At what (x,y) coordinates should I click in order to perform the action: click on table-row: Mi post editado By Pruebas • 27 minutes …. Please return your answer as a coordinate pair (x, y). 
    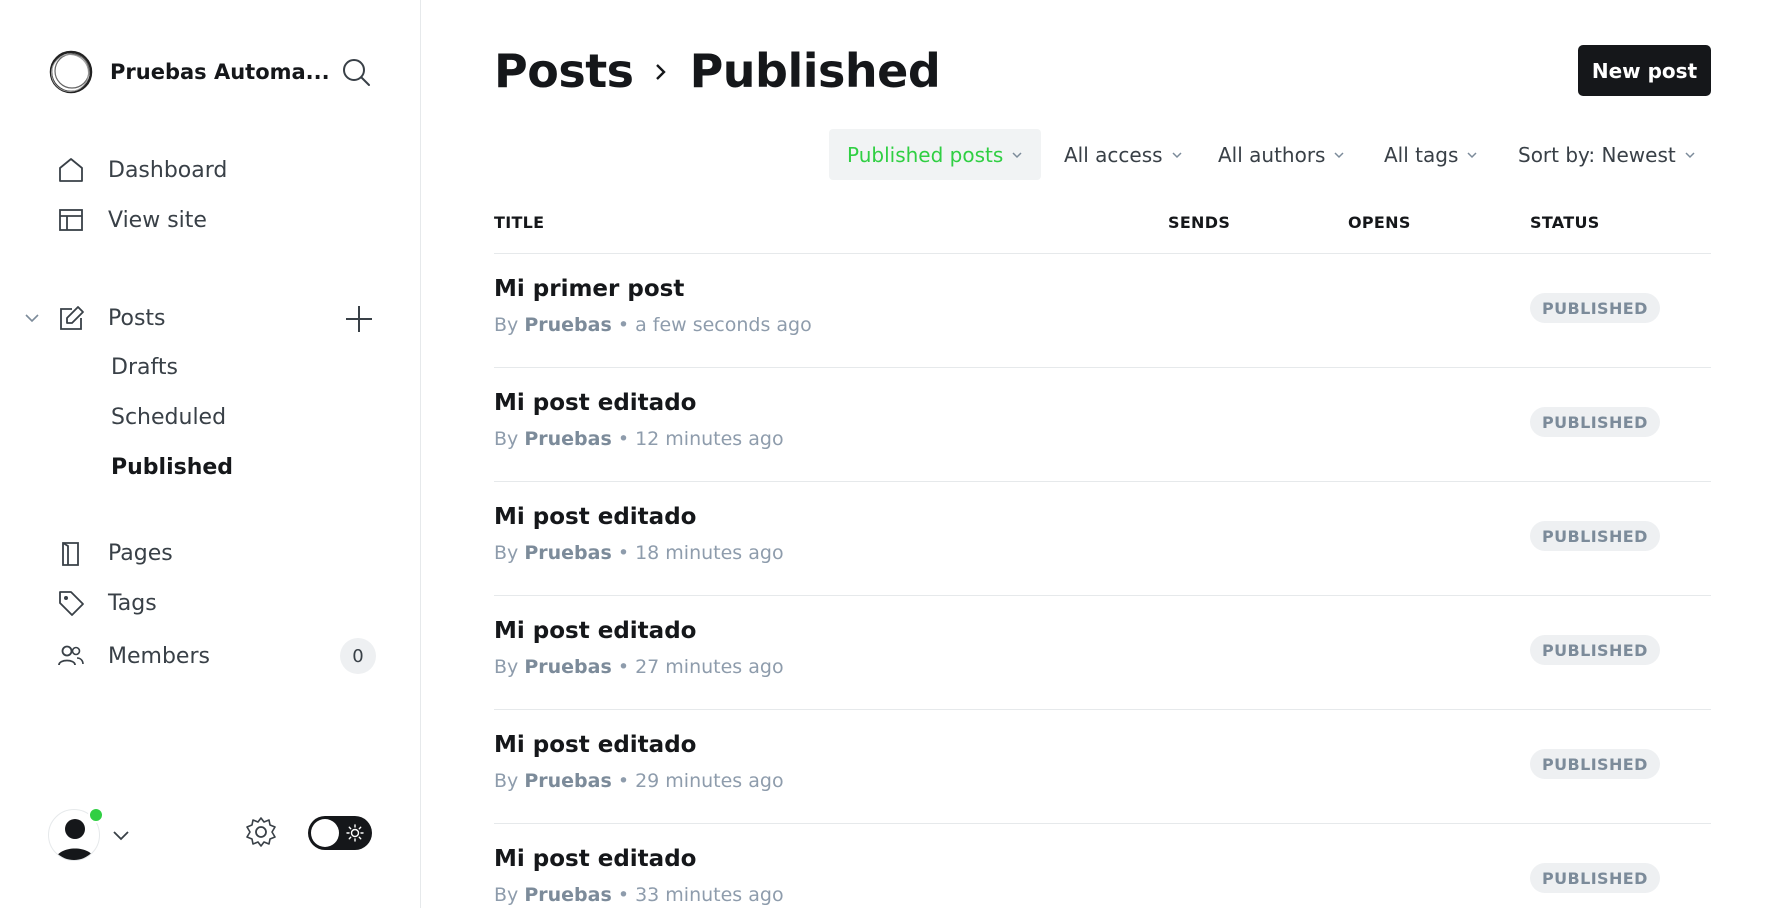
    Looking at the image, I should click on (1102, 653).